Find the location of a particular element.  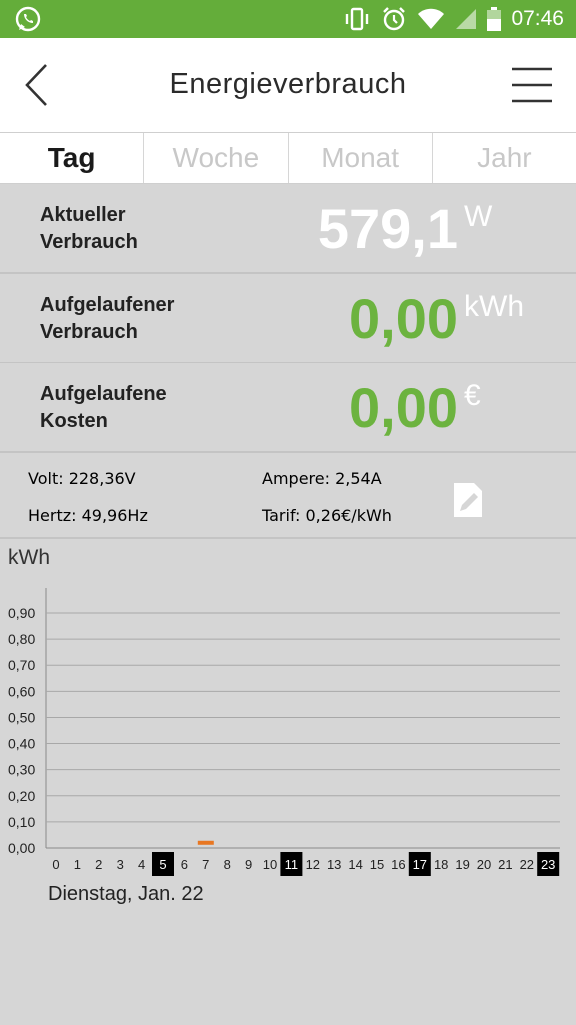

label-line-1: Aufgelaufener is located at coordinates (107, 305).